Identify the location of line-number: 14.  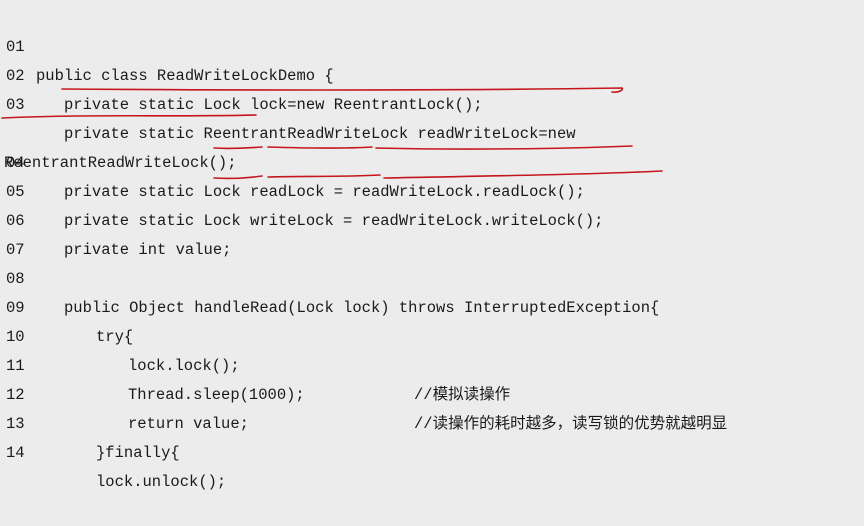
(15, 453).